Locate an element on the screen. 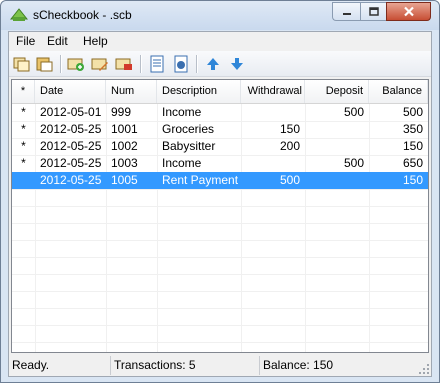 The height and width of the screenshot is (383, 440). column-header-withdrawal: Withdrawal is located at coordinates (273, 91).